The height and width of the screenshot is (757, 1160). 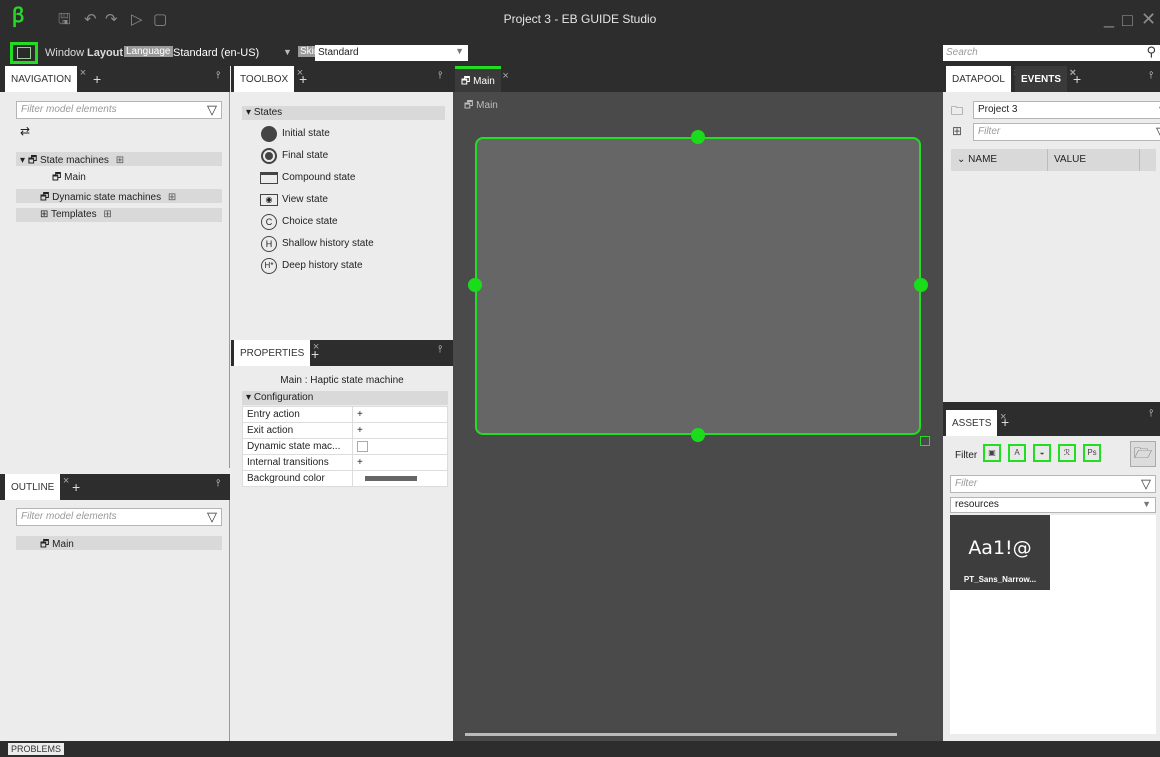 What do you see at coordinates (269, 266) in the screenshot?
I see `deep-history-icon: H*` at bounding box center [269, 266].